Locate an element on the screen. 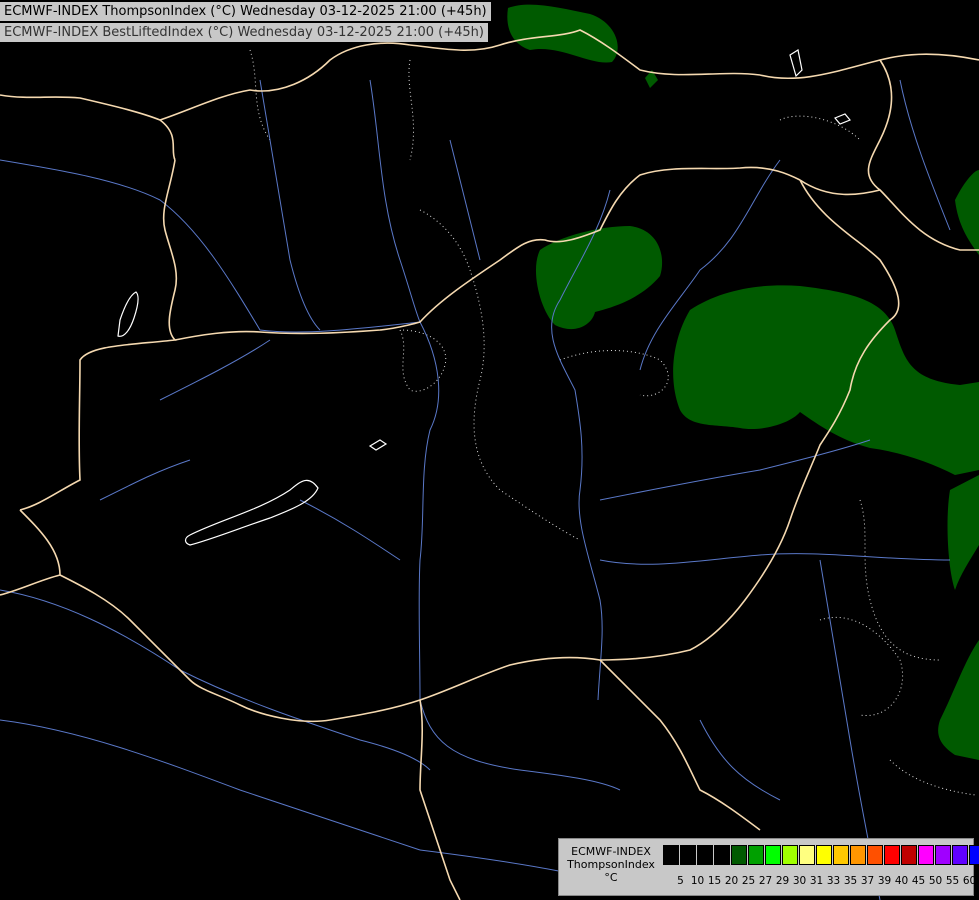 This screenshot has width=979, height=900. legend-tick-label: 35 is located at coordinates (850, 881).